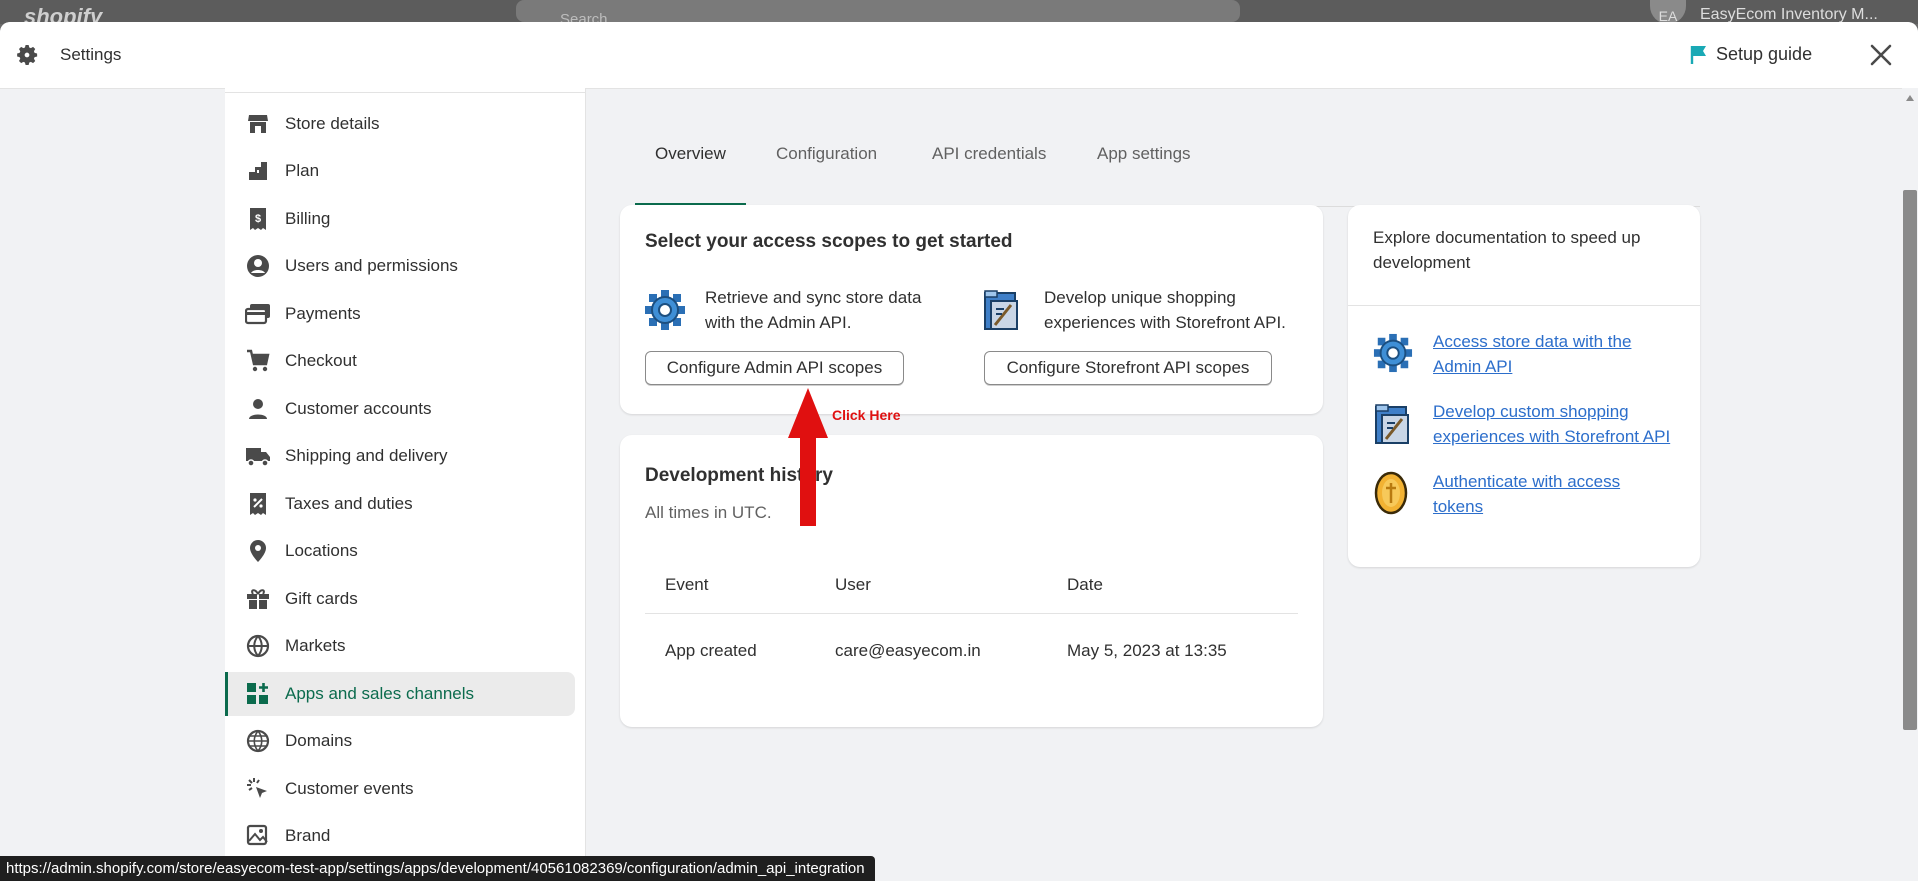 This screenshot has width=1918, height=881. Describe the element at coordinates (371, 265) in the screenshot. I see `sidebar-item-label: Users and permissions` at that location.